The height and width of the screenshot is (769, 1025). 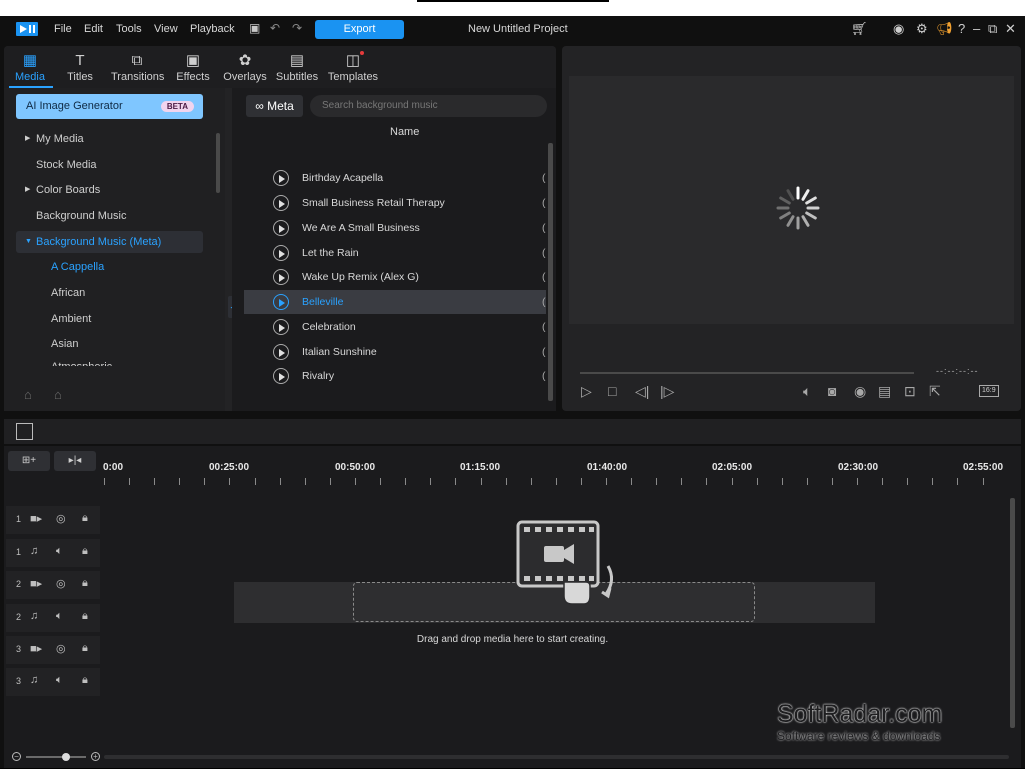 What do you see at coordinates (212, 29) in the screenshot?
I see `menu-playback: Playback` at bounding box center [212, 29].